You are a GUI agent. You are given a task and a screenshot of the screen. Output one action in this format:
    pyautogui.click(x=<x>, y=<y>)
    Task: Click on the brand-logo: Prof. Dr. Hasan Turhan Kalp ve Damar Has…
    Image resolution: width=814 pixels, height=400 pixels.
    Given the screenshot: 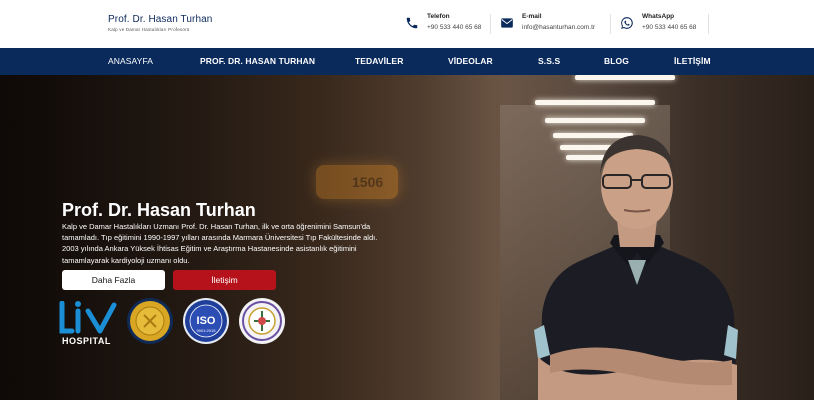 What is the action you would take?
    pyautogui.click(x=160, y=23)
    